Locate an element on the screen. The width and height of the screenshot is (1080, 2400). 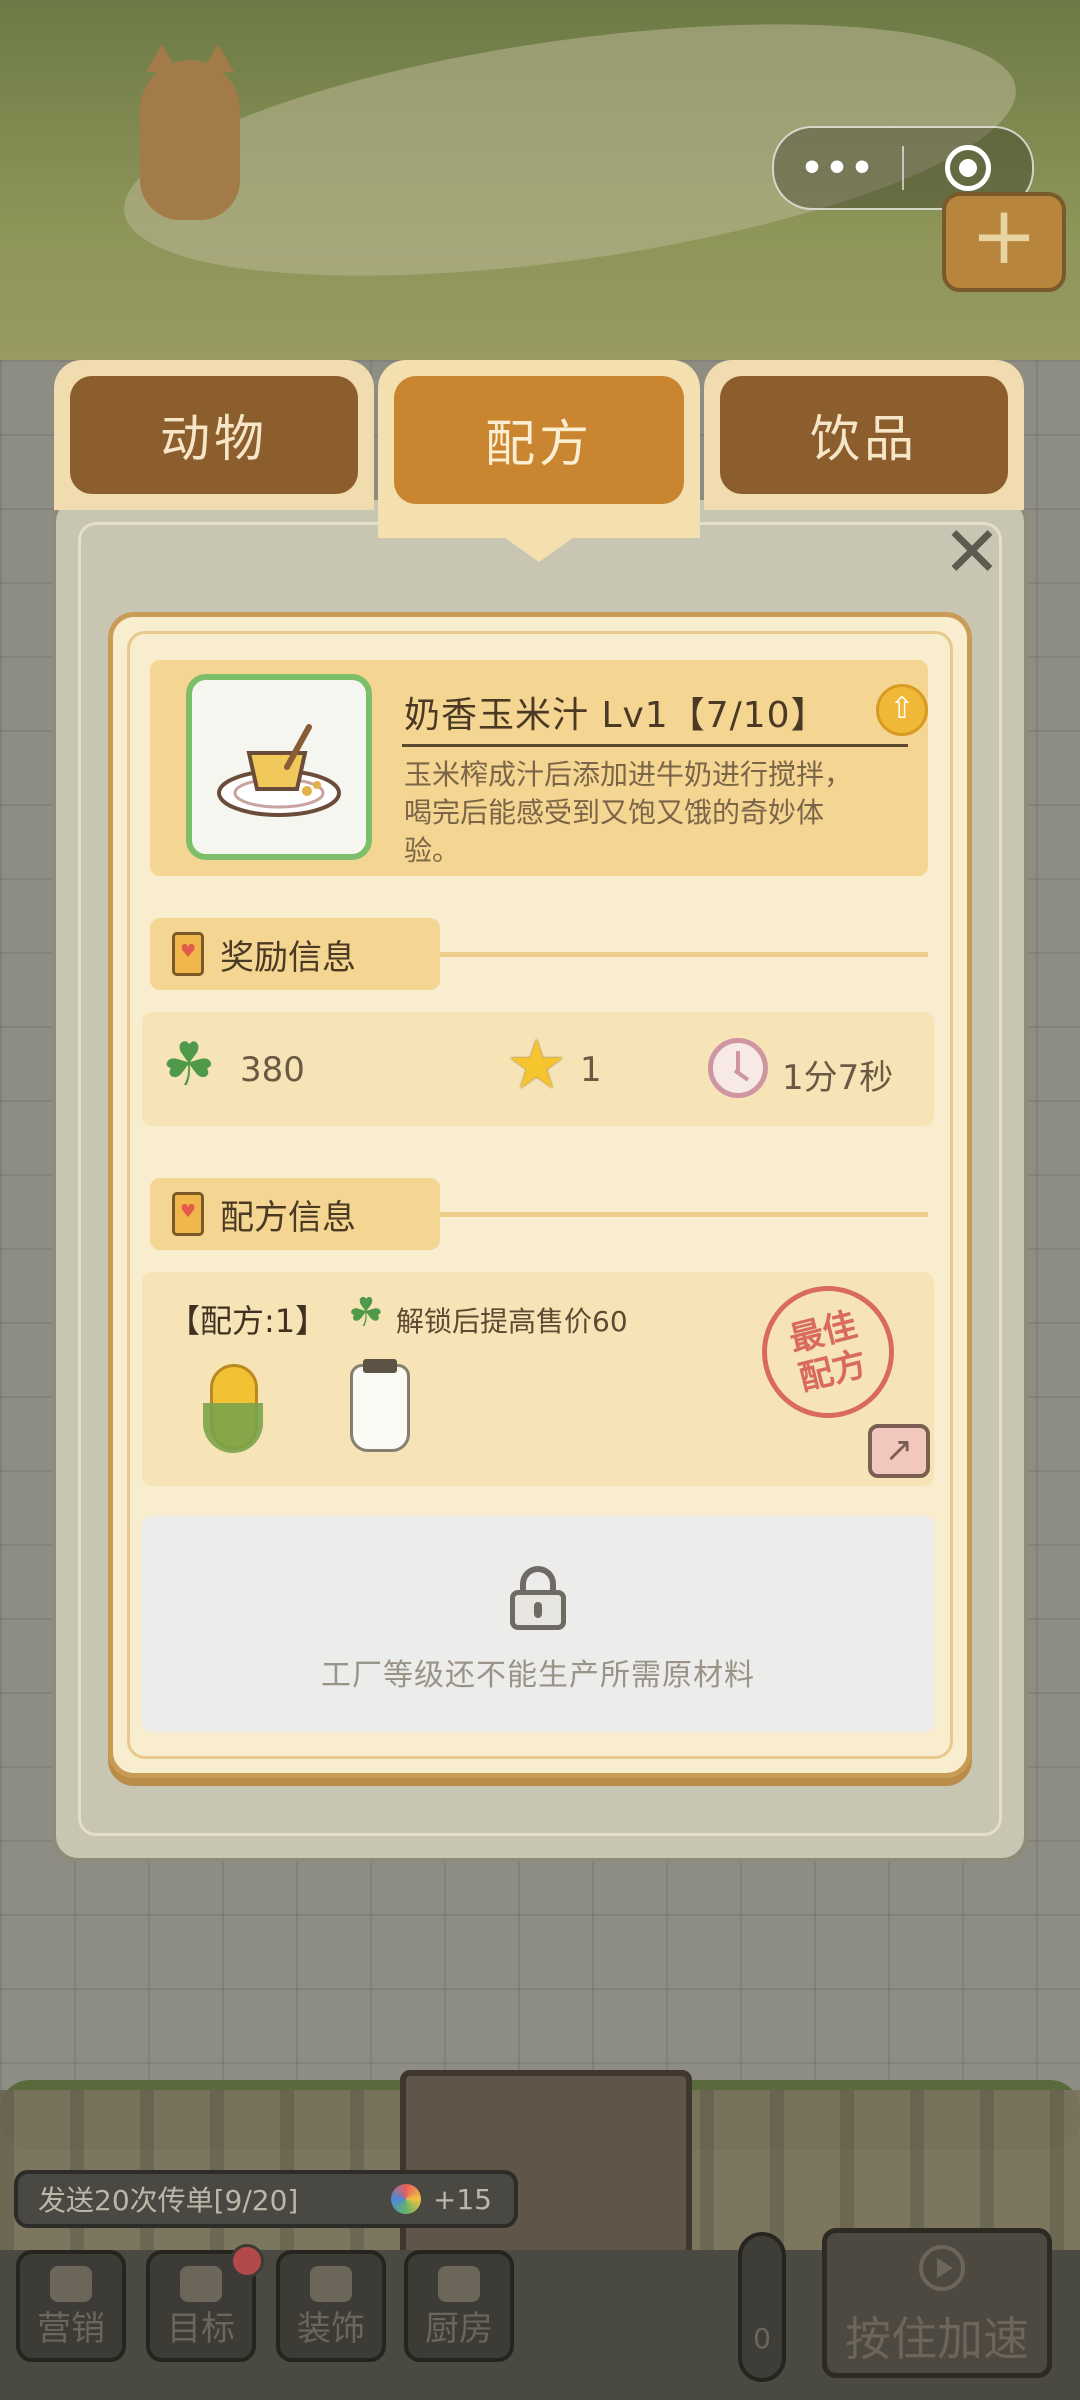
kitchen-label: 厨房 is located at coordinates (459, 2329).